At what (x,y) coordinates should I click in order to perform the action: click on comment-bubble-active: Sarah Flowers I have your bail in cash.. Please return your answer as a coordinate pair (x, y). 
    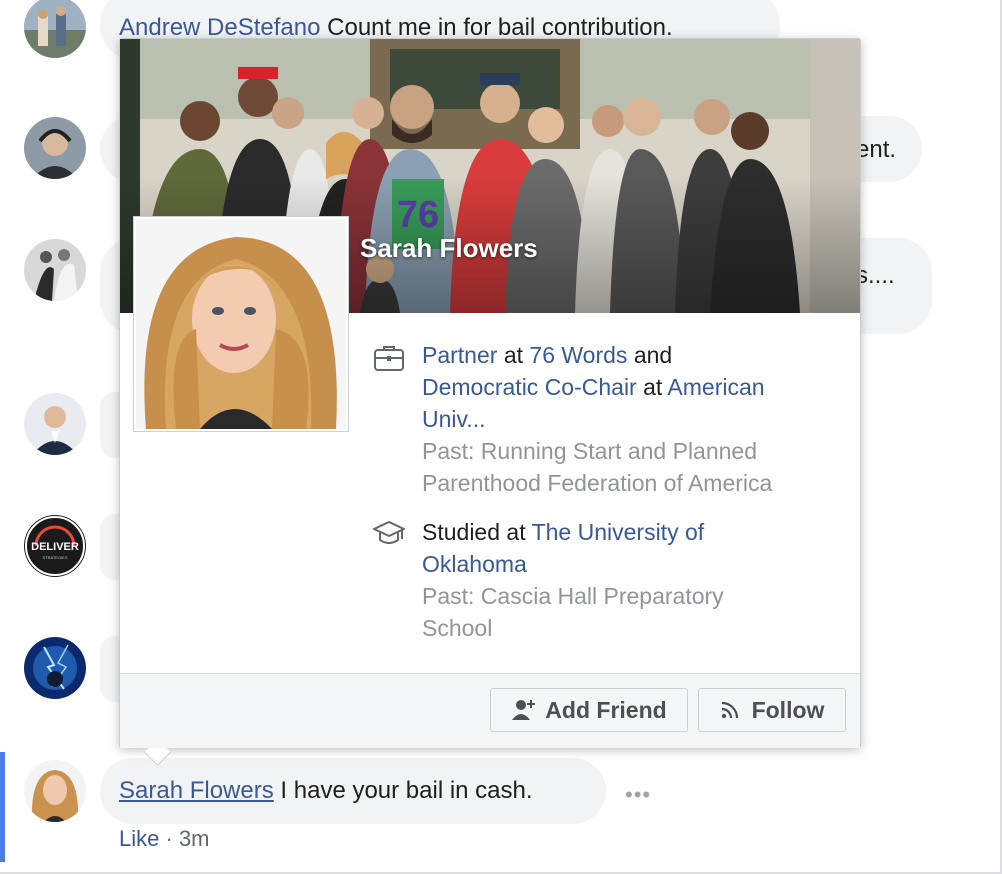
    Looking at the image, I should click on (353, 791).